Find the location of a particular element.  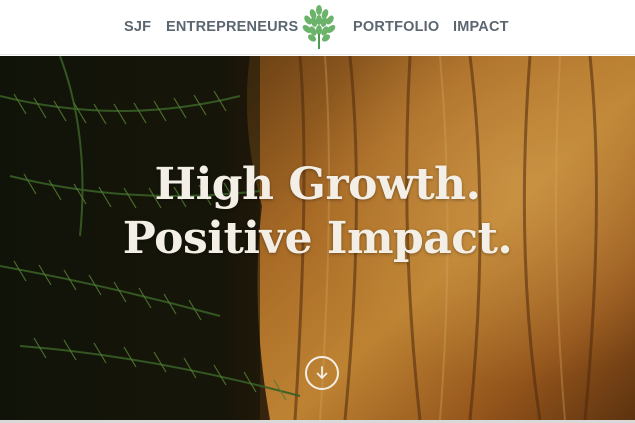

hero-headline-line-2: Positive Impact. is located at coordinates (317, 238).